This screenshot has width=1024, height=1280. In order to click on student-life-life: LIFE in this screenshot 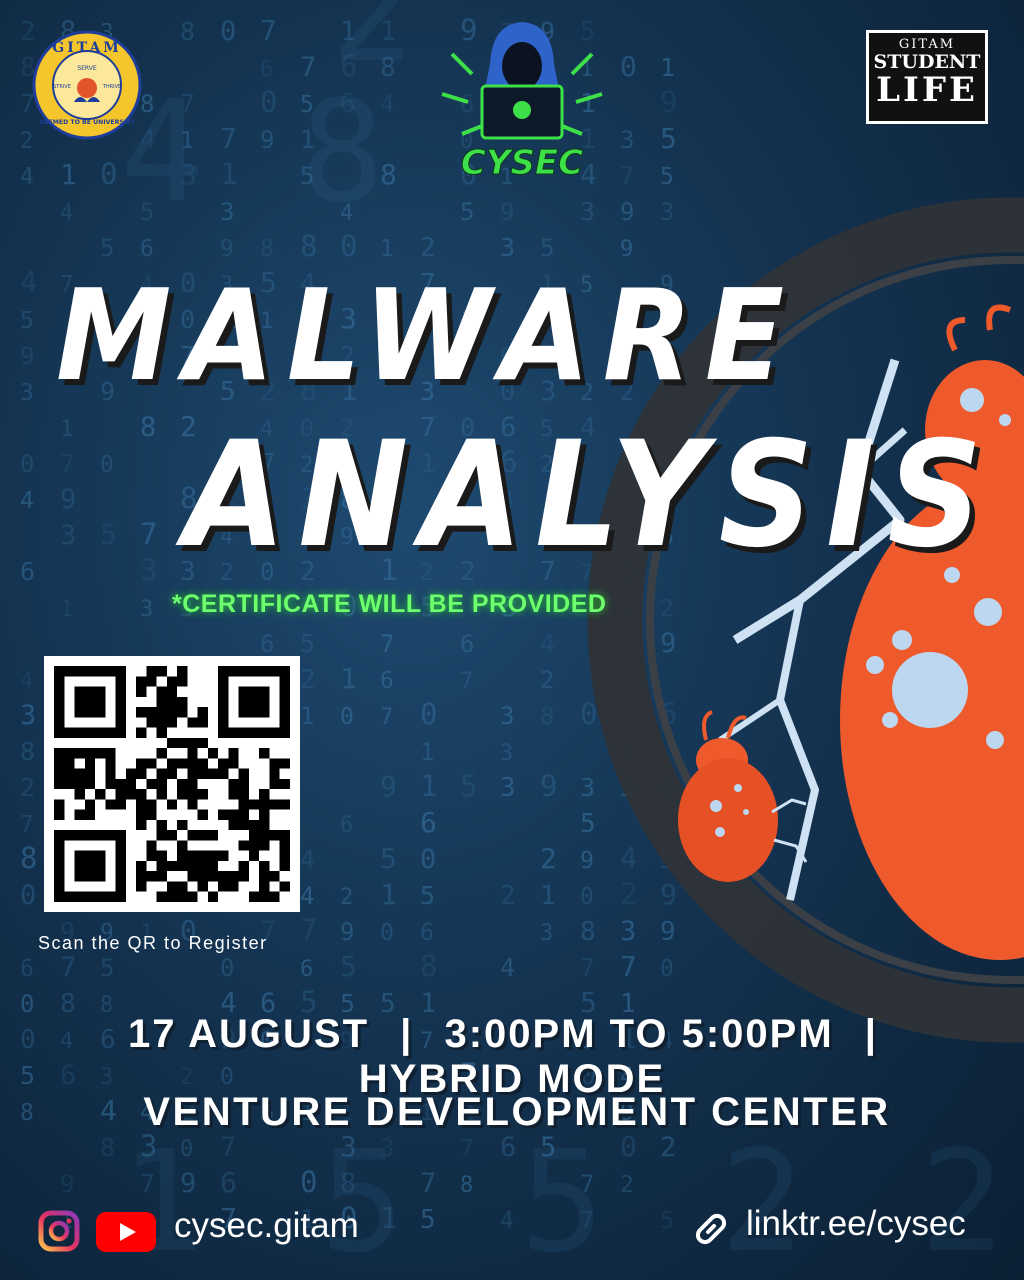, I will do `click(927, 90)`.